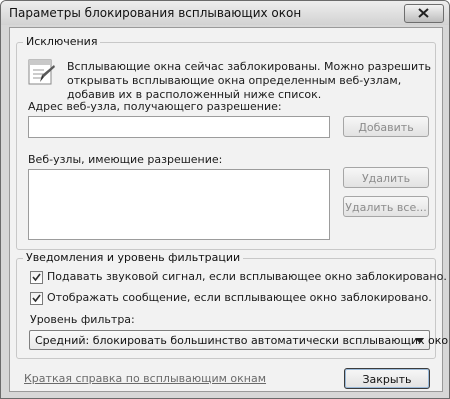 This screenshot has height=399, width=450. I want to click on popup-blocker-info-icon, so click(41, 72).